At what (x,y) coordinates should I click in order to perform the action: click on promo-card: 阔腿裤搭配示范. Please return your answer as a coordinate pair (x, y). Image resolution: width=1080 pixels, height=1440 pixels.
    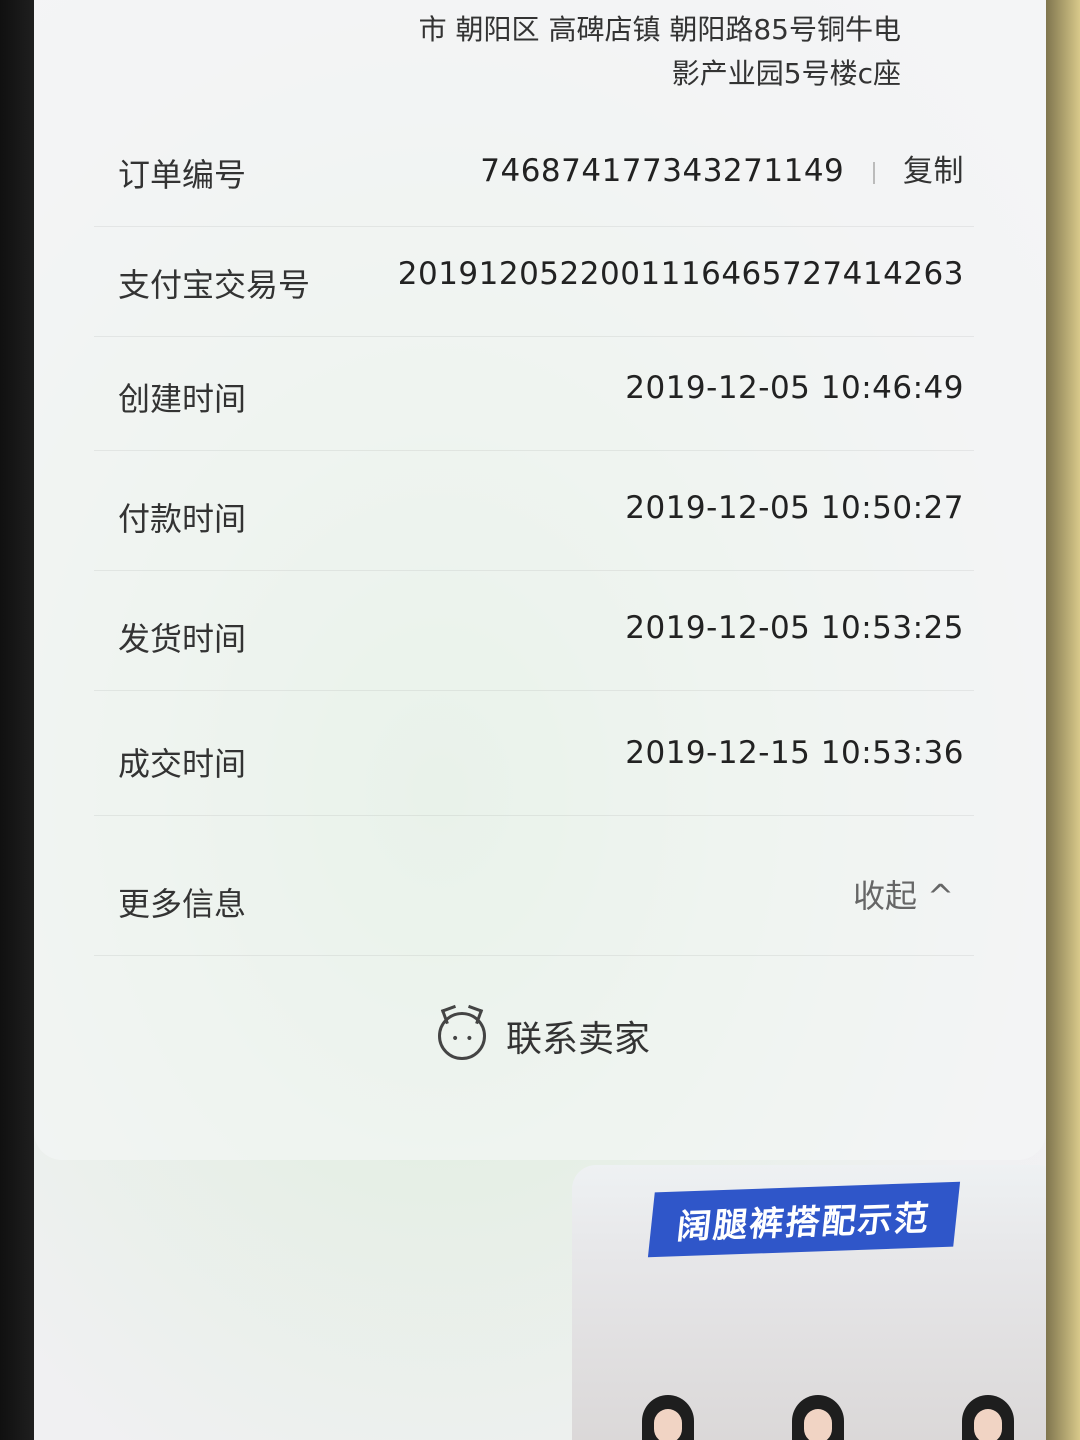
    Looking at the image, I should click on (809, 1302).